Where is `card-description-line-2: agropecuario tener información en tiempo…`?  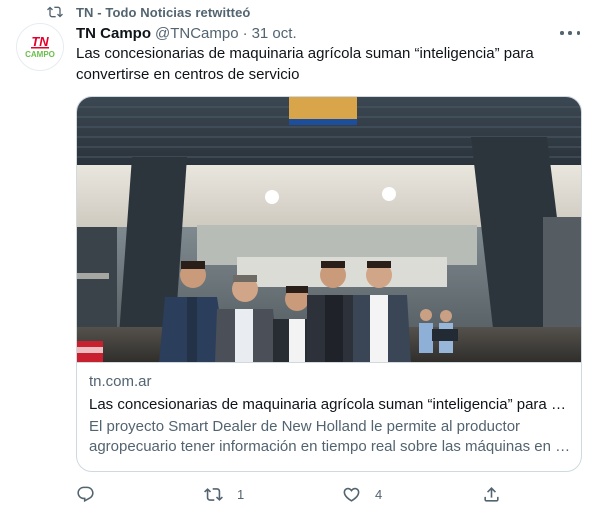
card-description-line-2: agropecuario tener información en tiempo… is located at coordinates (330, 446).